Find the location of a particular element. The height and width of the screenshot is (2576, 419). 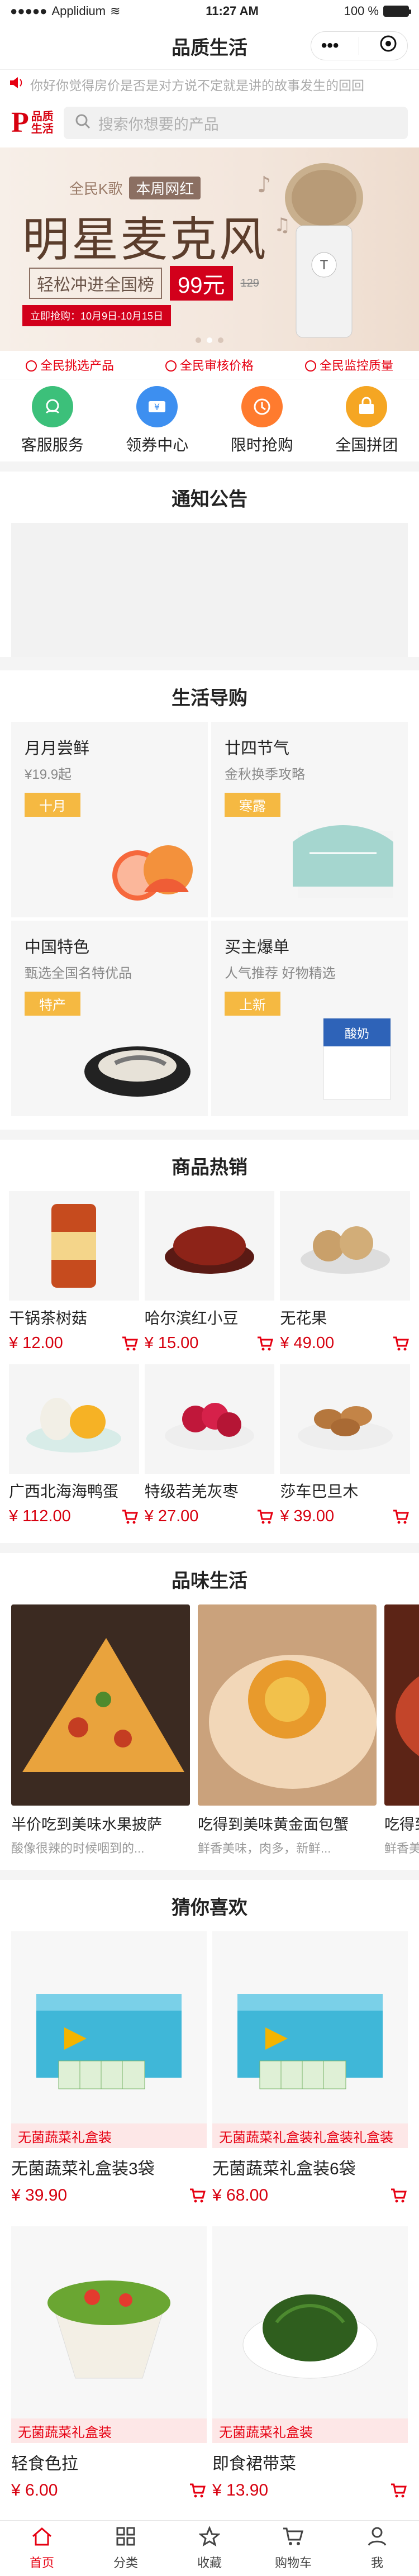

product-price-row: ¥ 15.00 is located at coordinates (210, 1343).